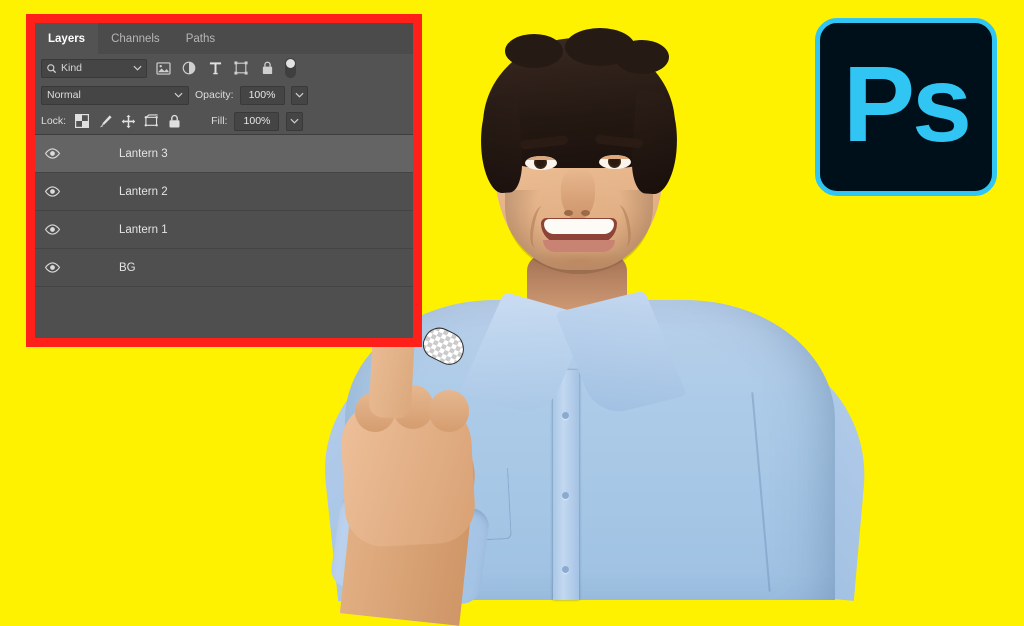 The image size is (1024, 626). Describe the element at coordinates (541, 163) in the screenshot. I see `left-eye` at that location.